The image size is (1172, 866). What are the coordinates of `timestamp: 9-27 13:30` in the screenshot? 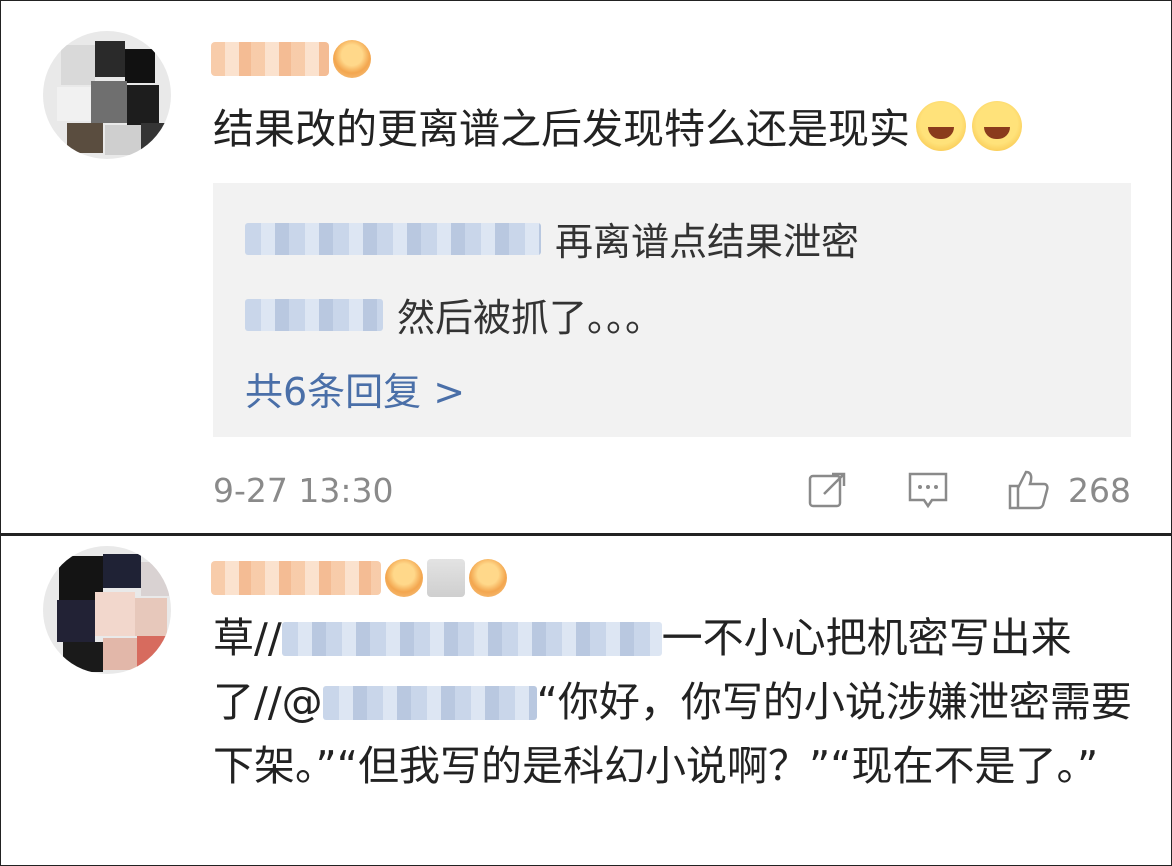 It's located at (303, 490).